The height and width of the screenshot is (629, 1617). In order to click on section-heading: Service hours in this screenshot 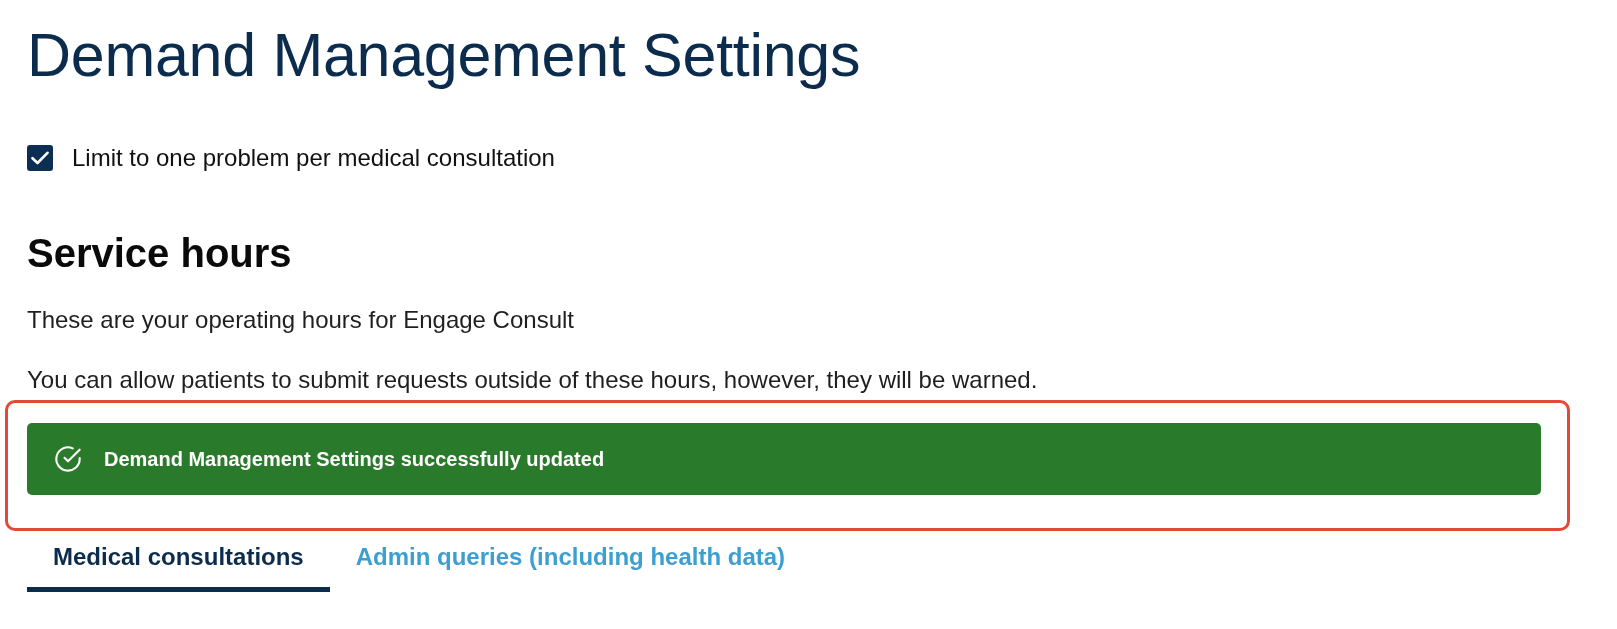, I will do `click(160, 253)`.